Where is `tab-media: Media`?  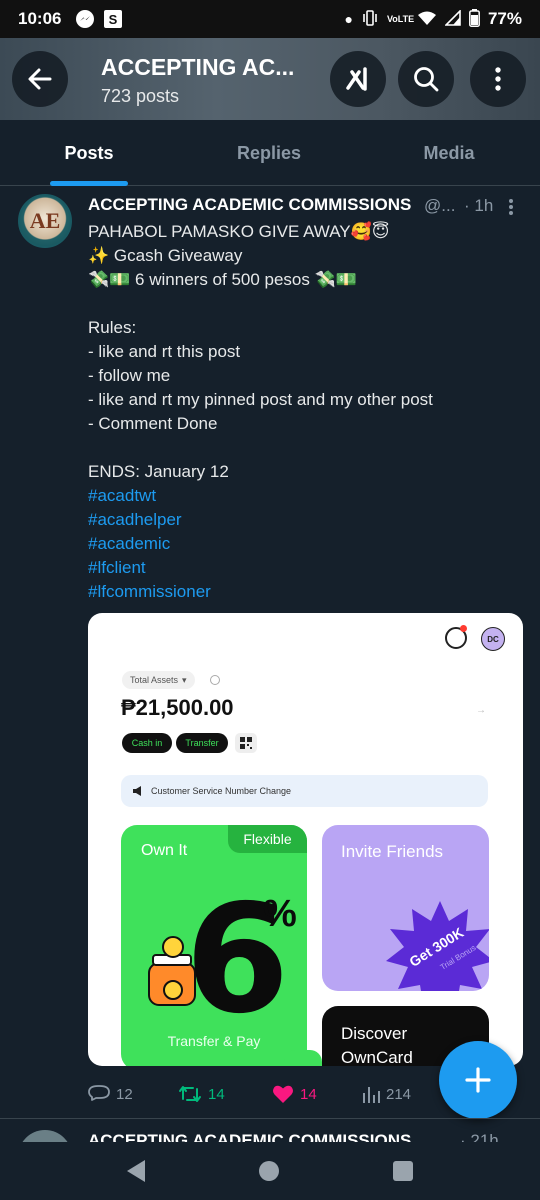
tab-media: Media is located at coordinates (449, 153).